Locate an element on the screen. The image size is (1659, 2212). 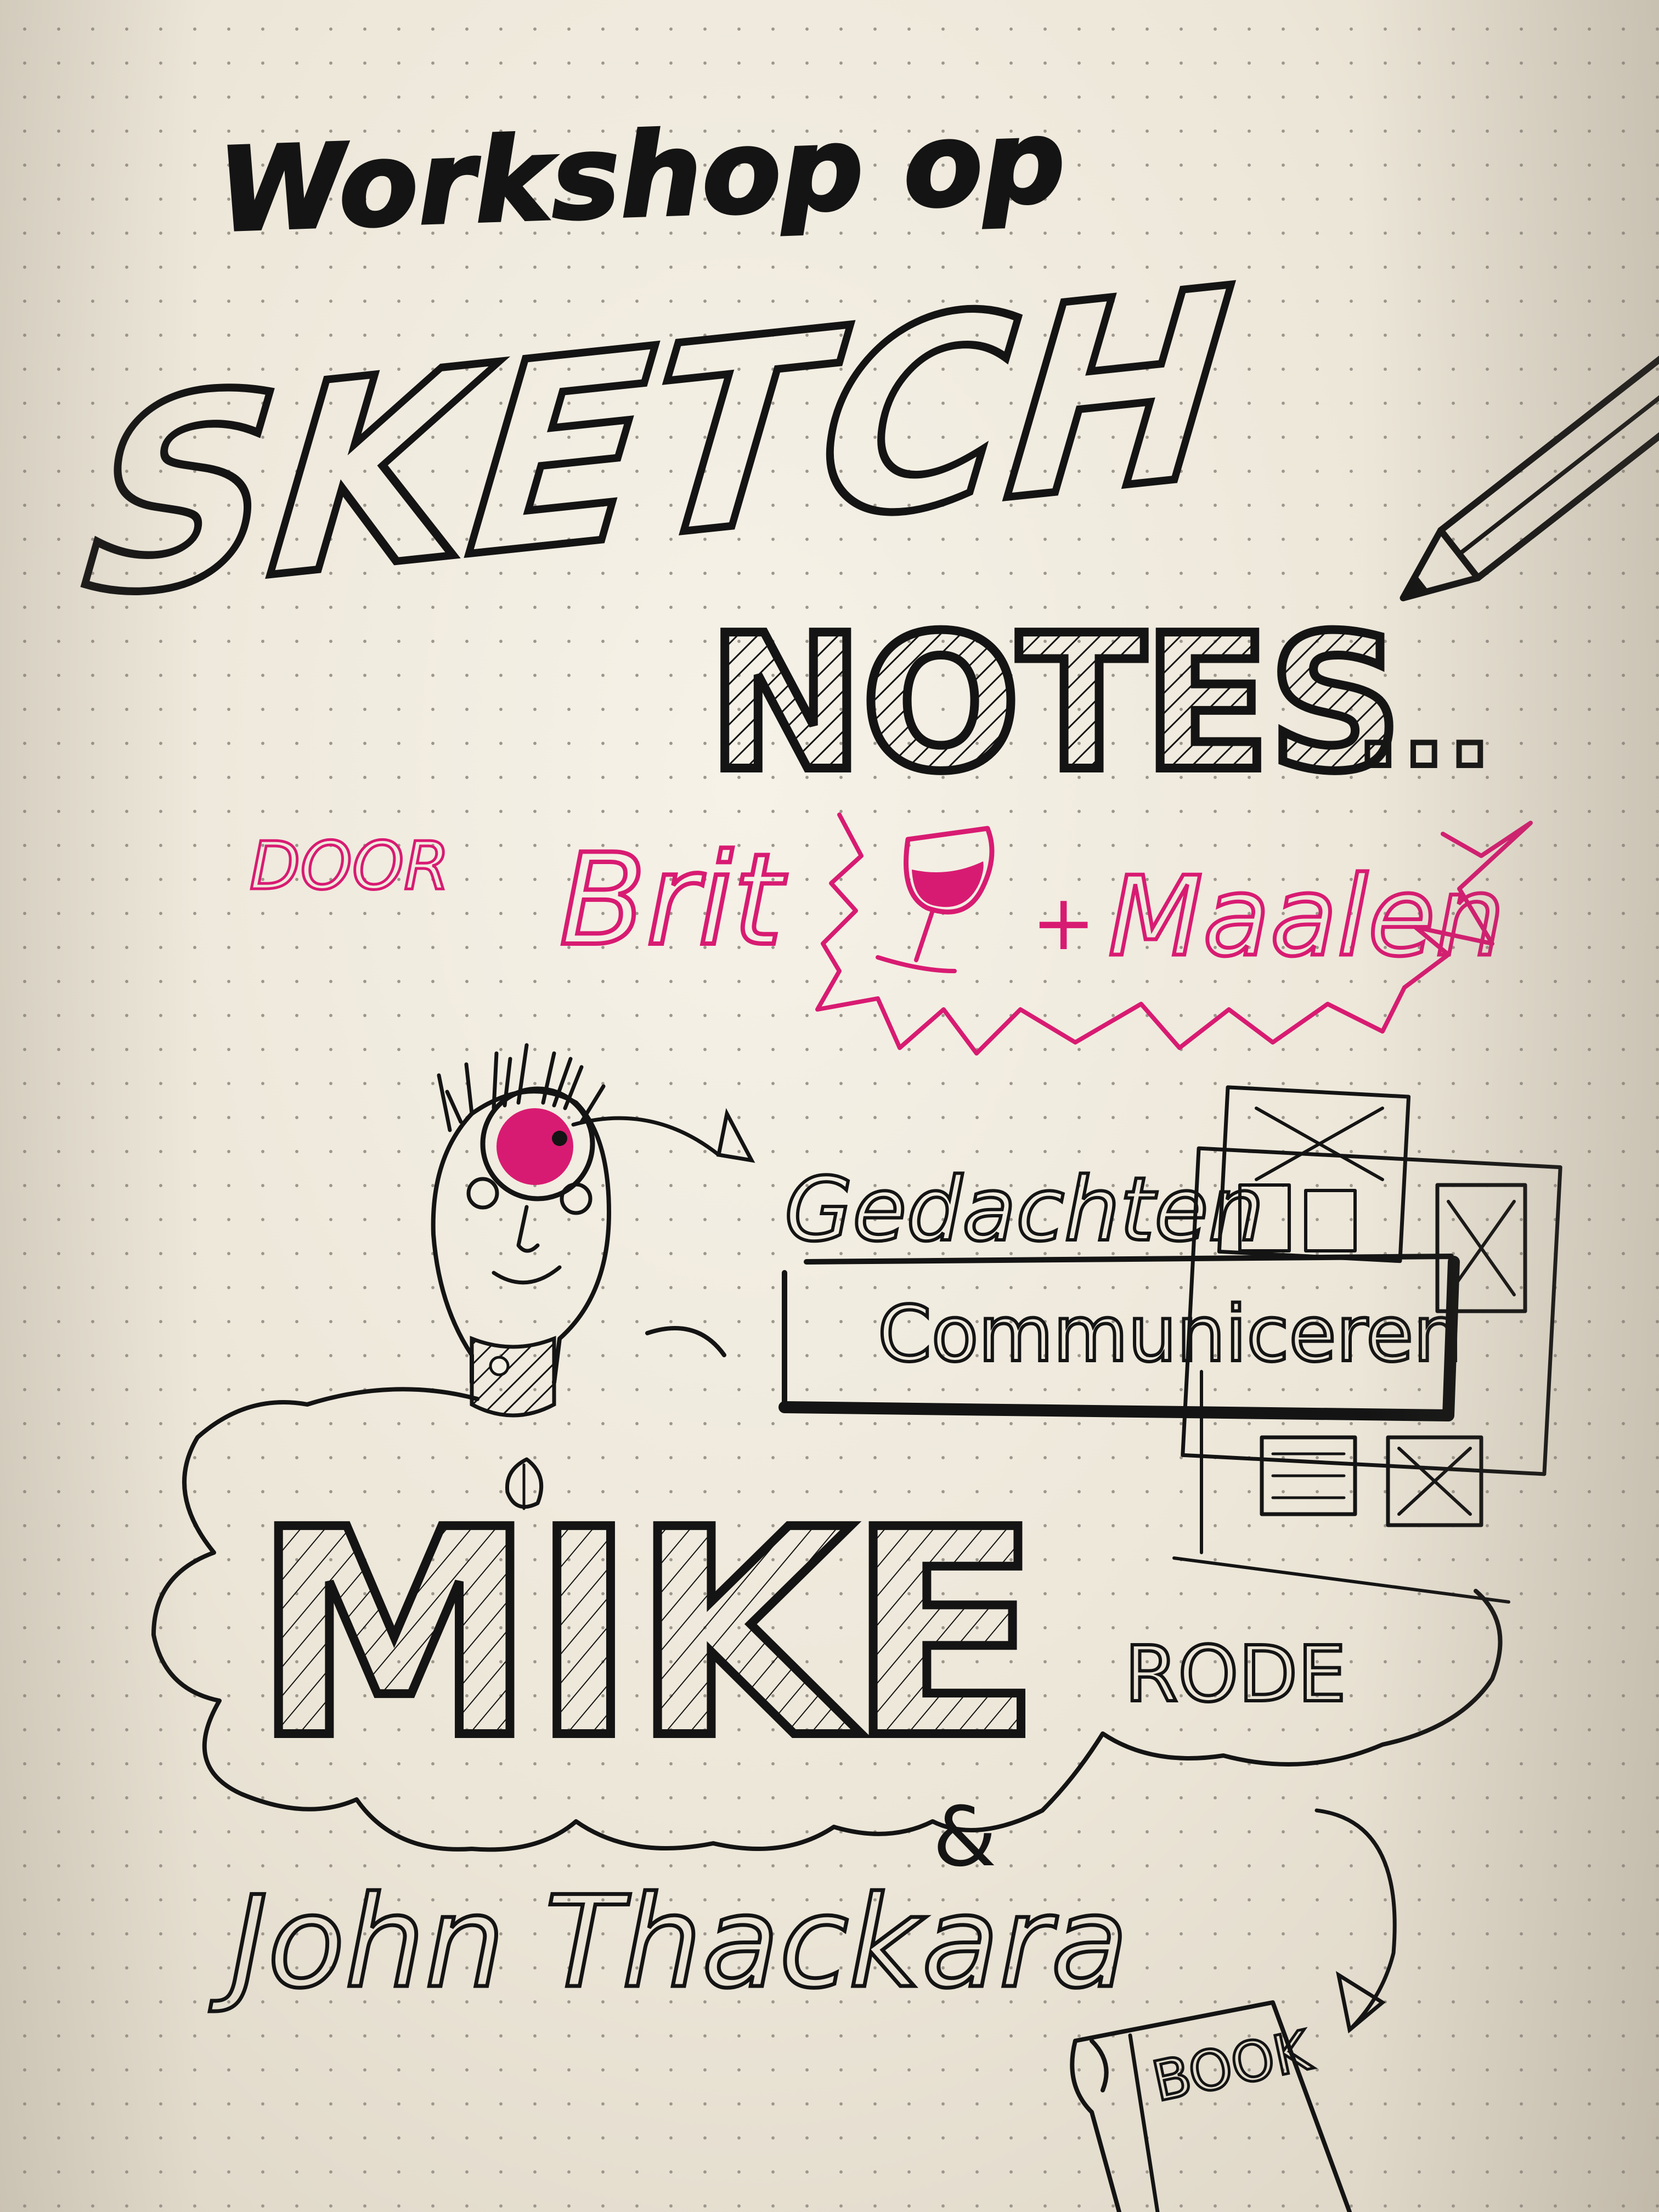
pencil-icon is located at coordinates (1530, 477).